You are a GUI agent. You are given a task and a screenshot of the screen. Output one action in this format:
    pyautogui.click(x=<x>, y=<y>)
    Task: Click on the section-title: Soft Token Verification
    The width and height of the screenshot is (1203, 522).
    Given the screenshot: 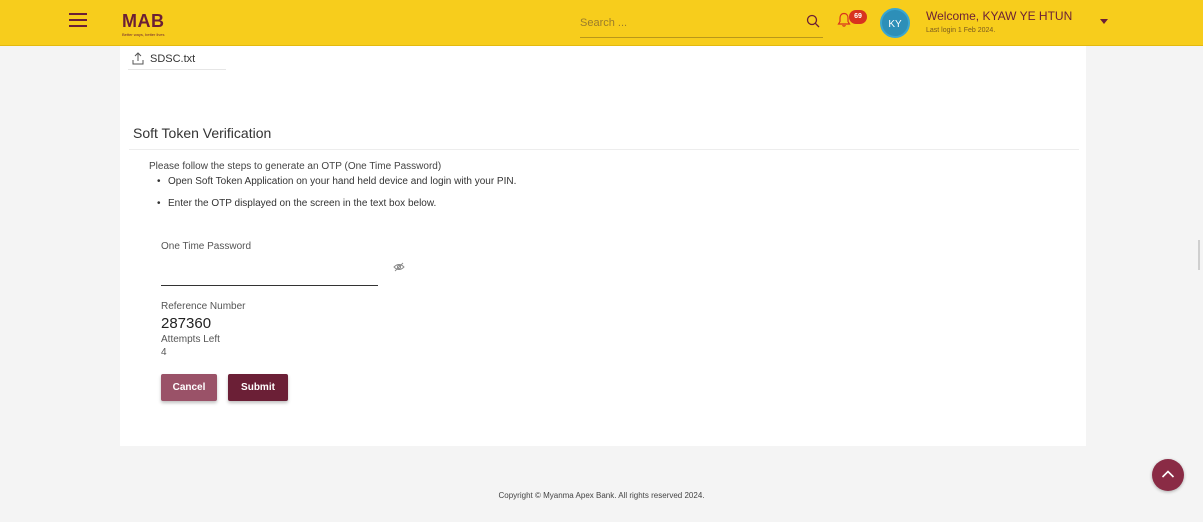 What is the action you would take?
    pyautogui.click(x=202, y=133)
    